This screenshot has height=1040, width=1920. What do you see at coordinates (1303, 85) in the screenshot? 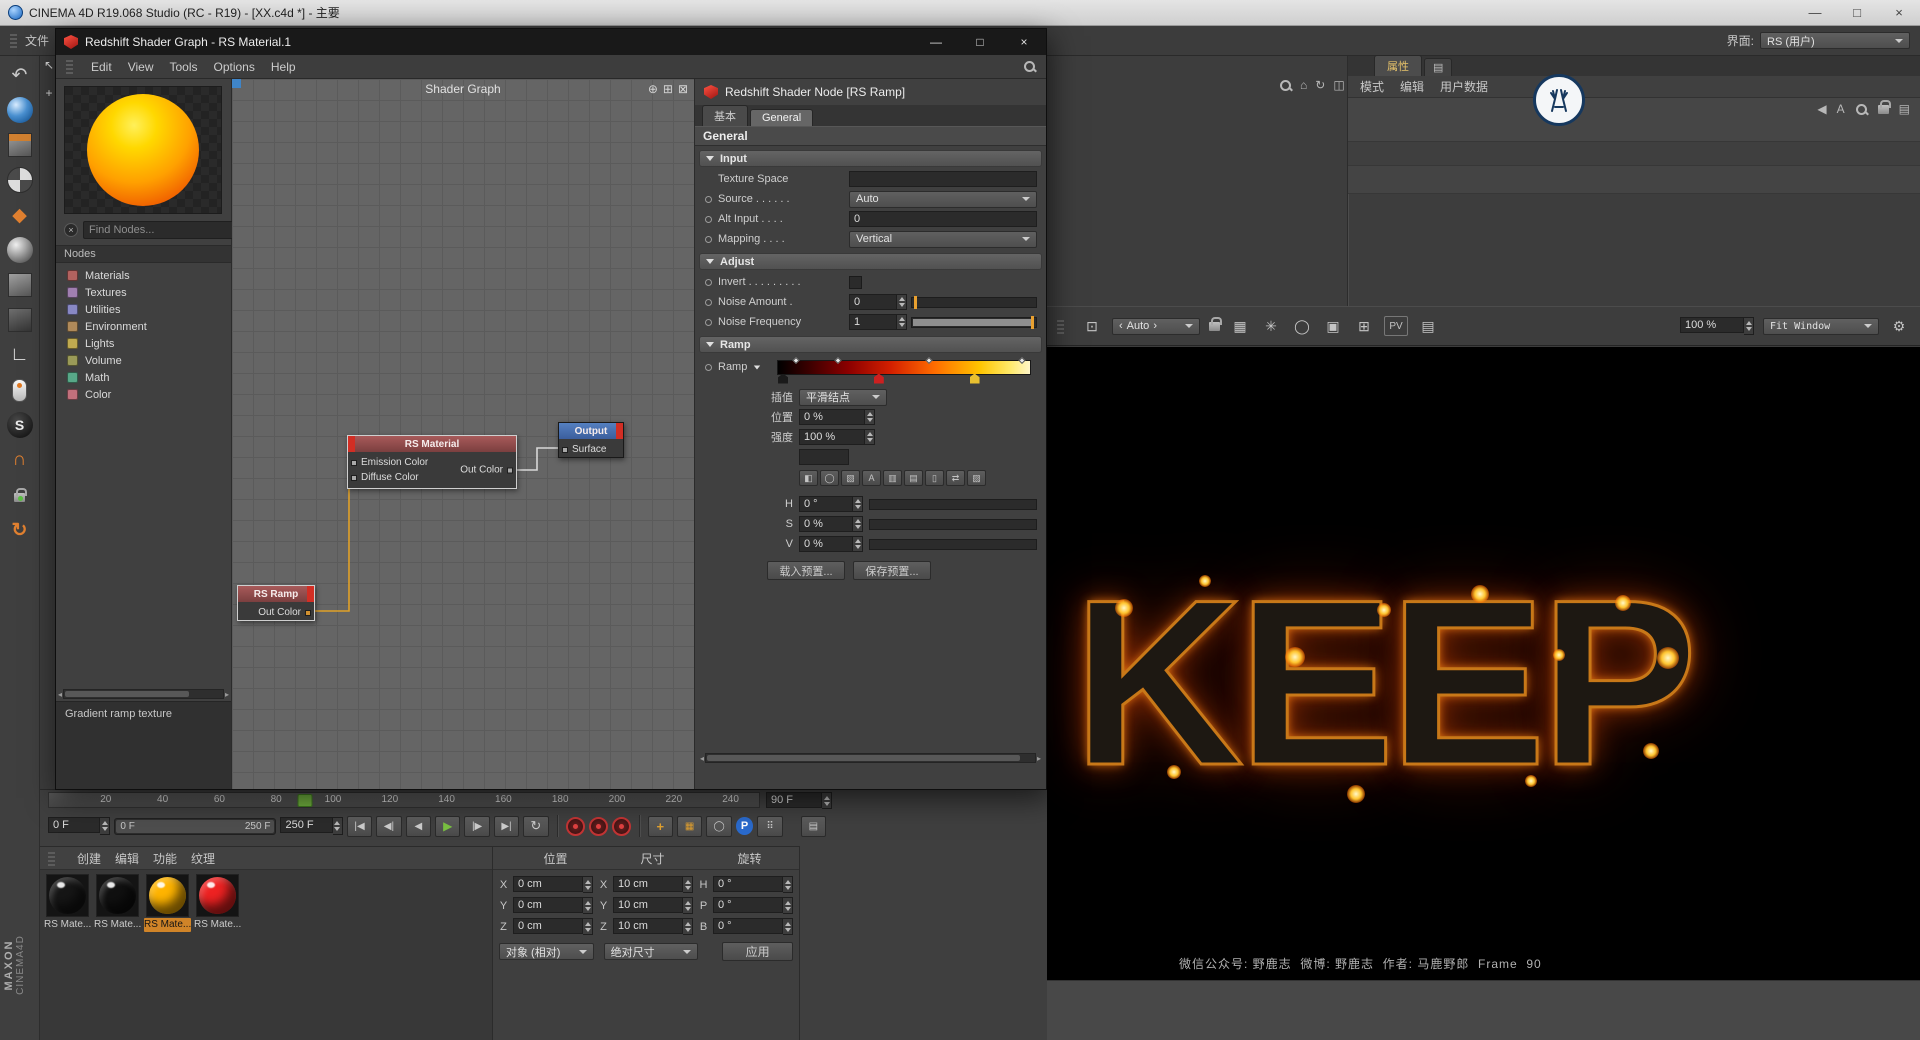
I see `home-icon: ⌂` at bounding box center [1303, 85].